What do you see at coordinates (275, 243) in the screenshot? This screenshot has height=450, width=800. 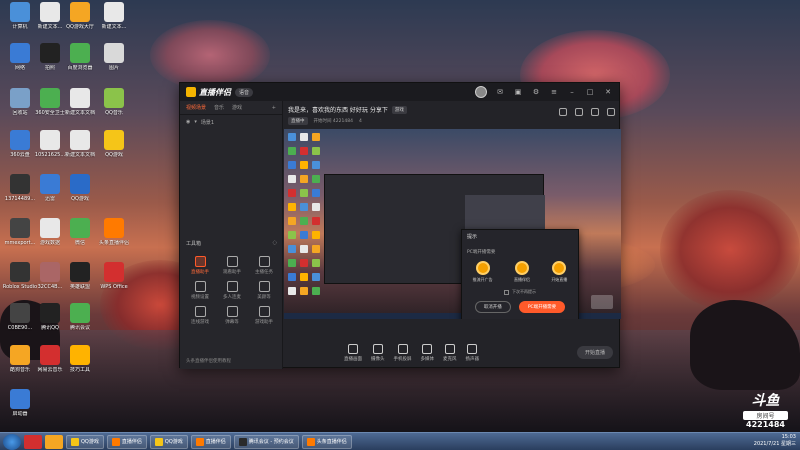 I see `toolbox-more-icon: ◌` at bounding box center [275, 243].